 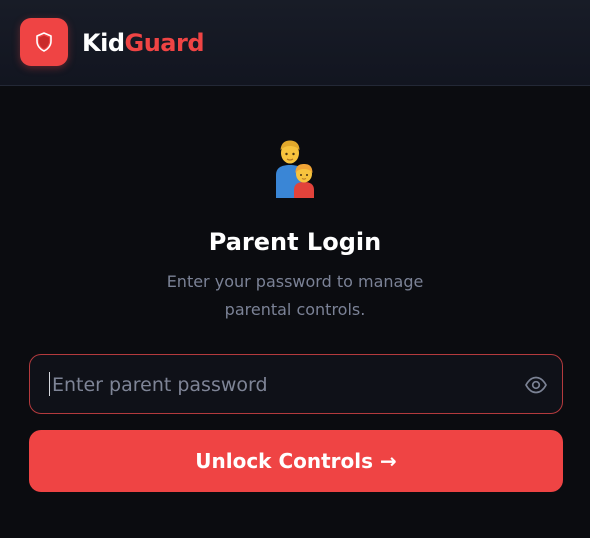 I want to click on brand-name-kid: Kid, so click(x=103, y=43).